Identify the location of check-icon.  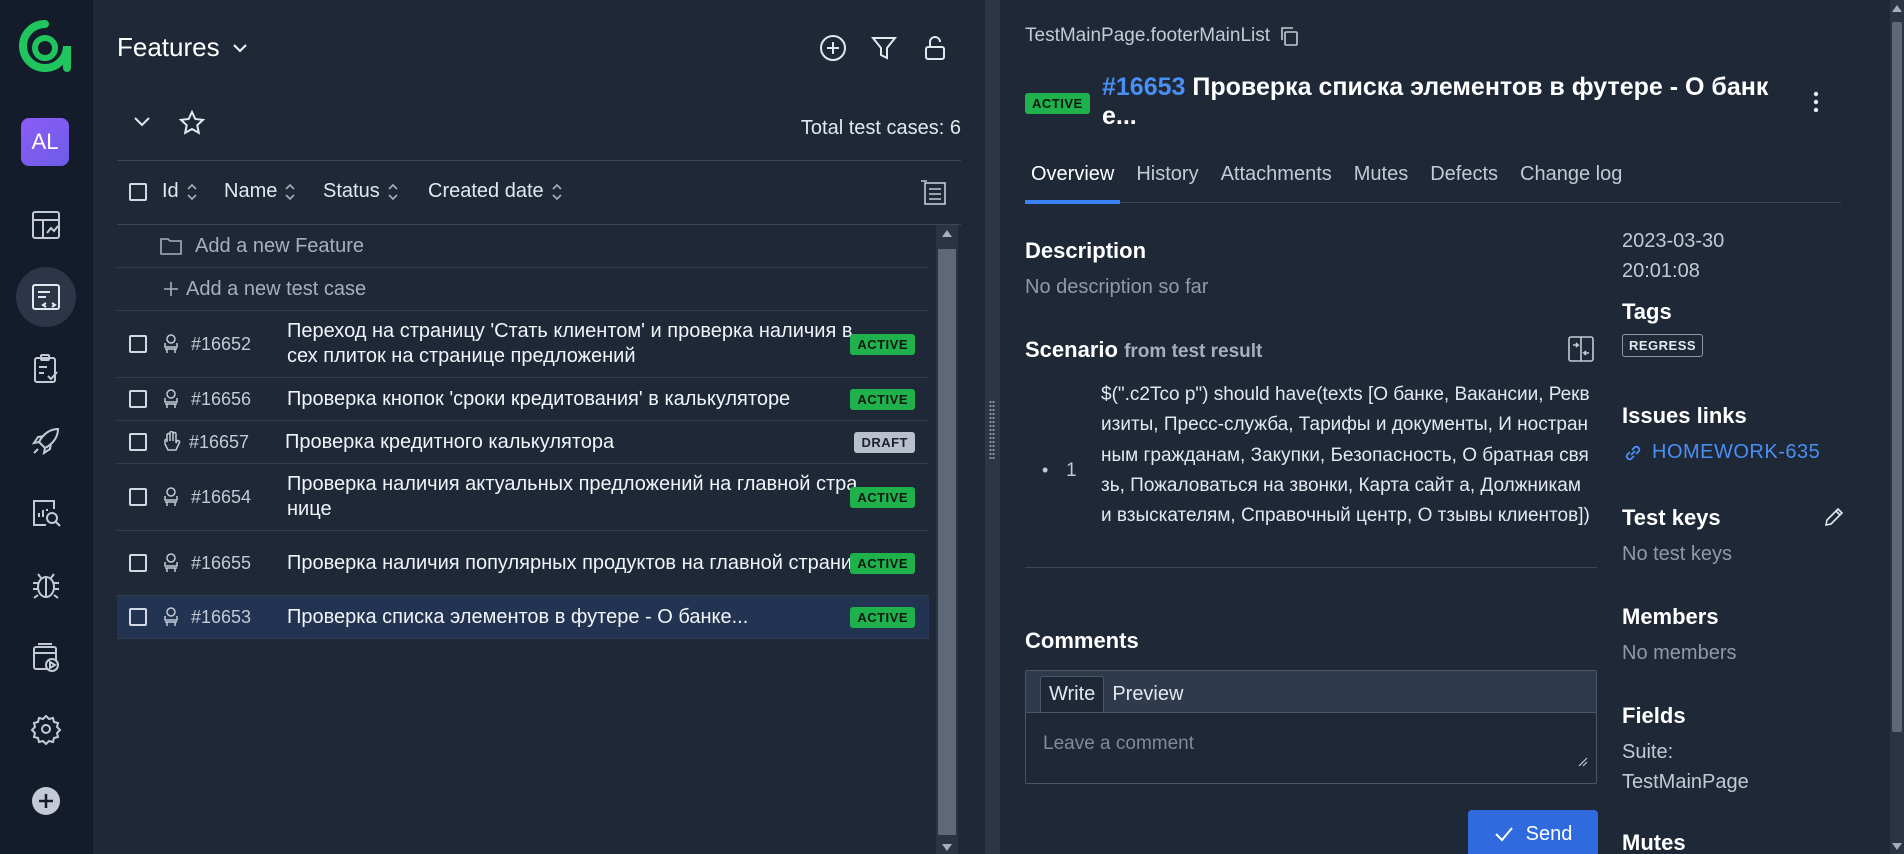
(1504, 834).